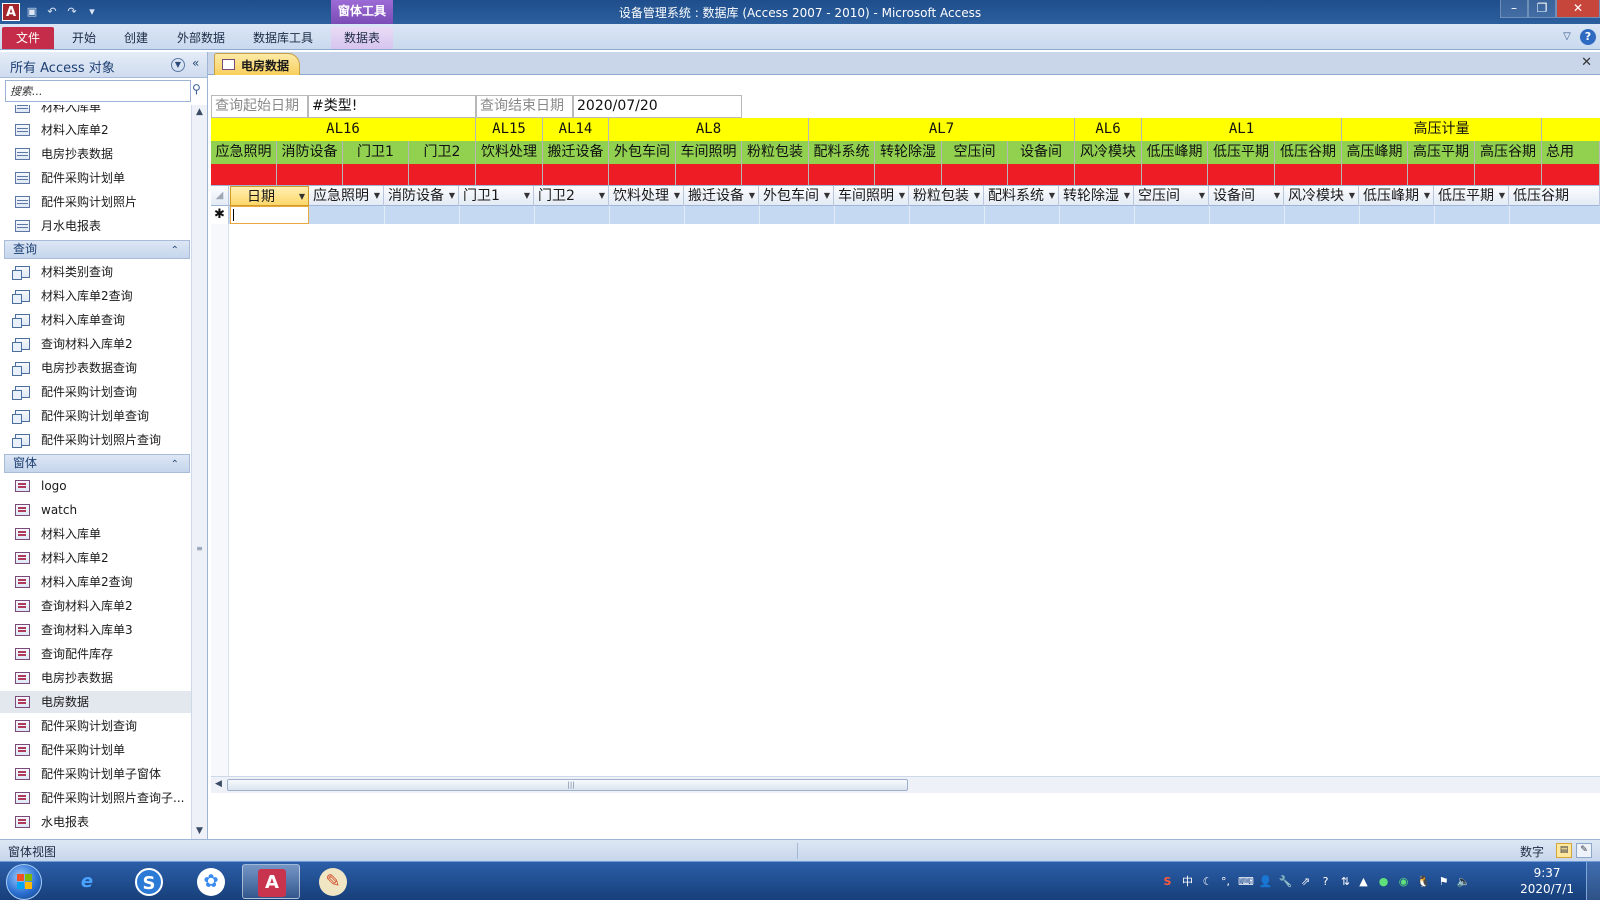 The image size is (1600, 900). I want to click on nav-item-table: 月水电报表, so click(95, 226).